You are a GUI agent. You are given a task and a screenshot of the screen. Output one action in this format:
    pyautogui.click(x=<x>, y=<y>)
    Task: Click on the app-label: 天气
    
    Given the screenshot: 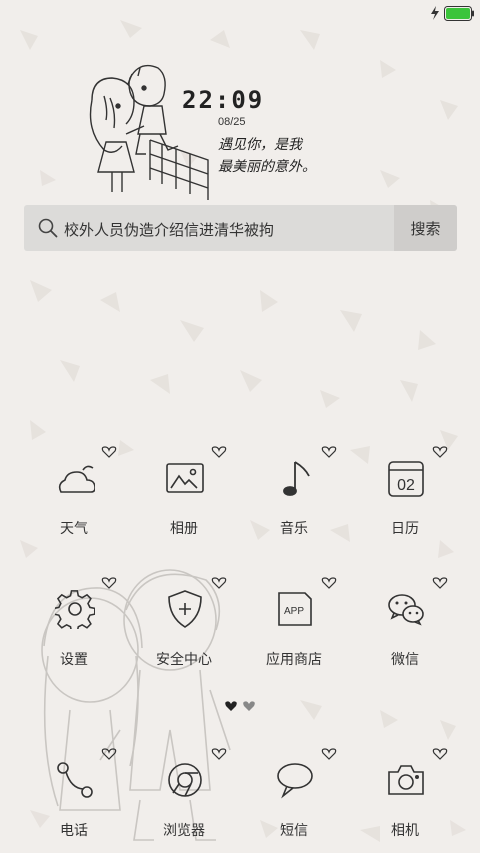 What is the action you would take?
    pyautogui.click(x=74, y=529)
    